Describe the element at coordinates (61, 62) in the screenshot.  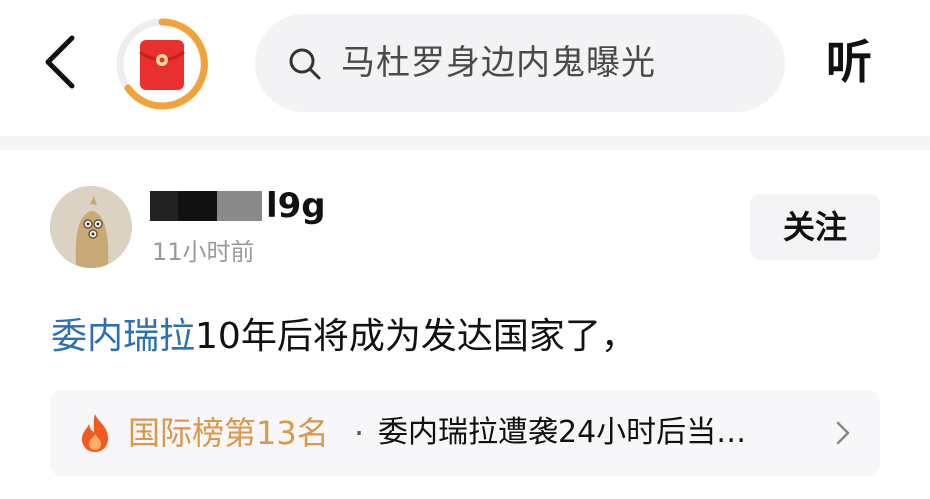
I see `chevron-left-icon` at that location.